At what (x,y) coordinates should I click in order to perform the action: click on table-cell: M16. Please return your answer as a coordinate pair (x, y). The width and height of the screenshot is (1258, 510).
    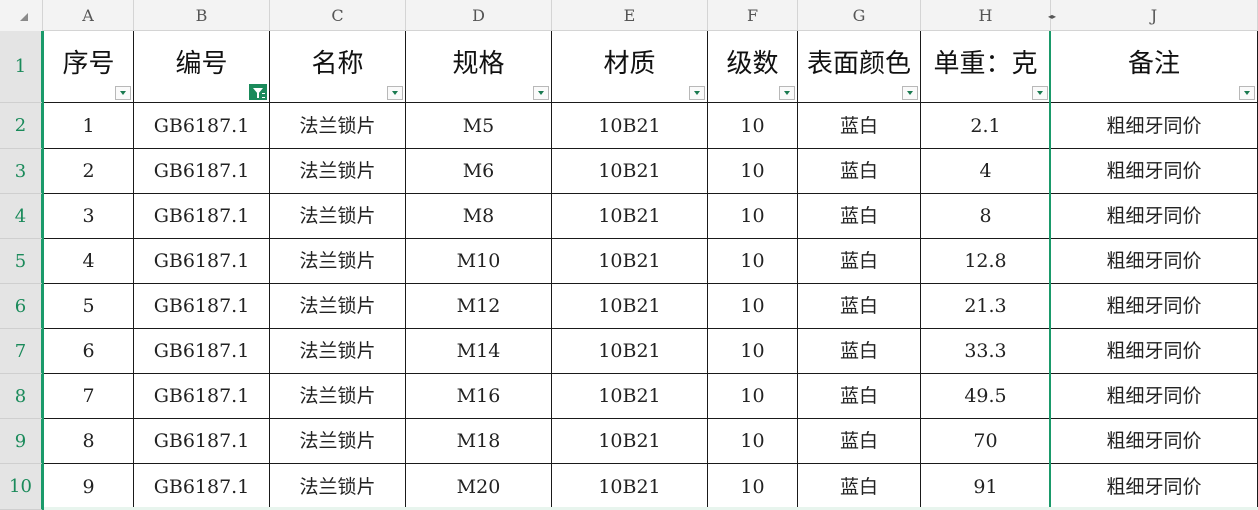
    Looking at the image, I should click on (479, 396).